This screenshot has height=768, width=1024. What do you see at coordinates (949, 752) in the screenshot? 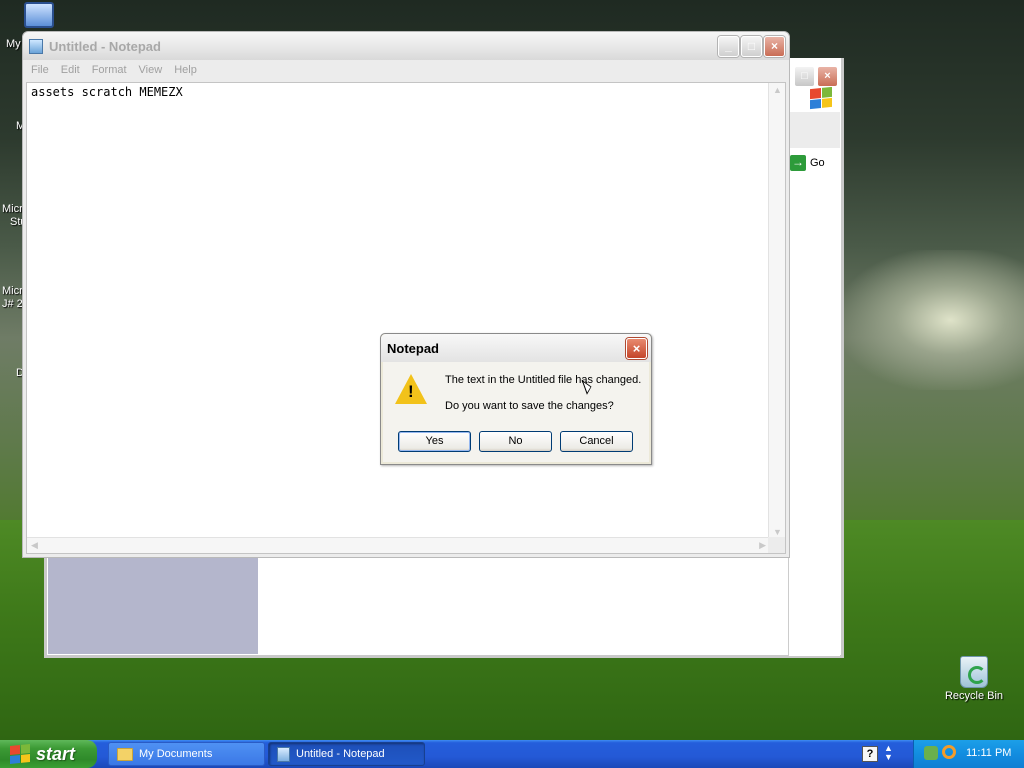
I see `search-icon` at bounding box center [949, 752].